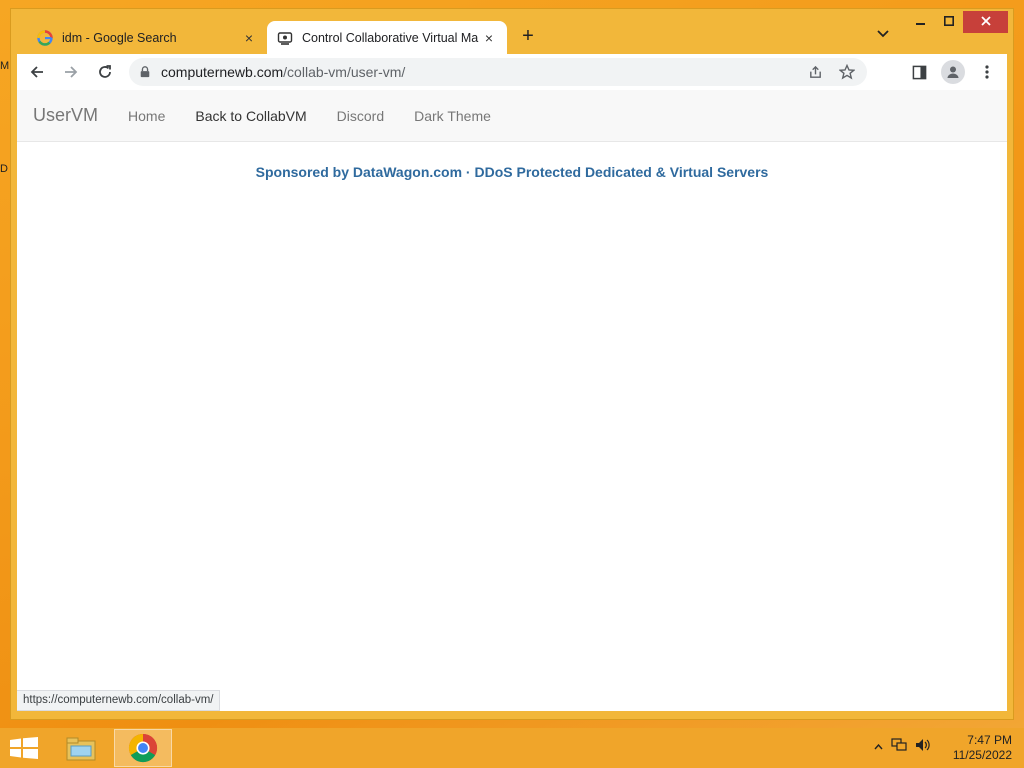 This screenshot has width=1024, height=768. I want to click on url-host: computernewb.com, so click(222, 72).